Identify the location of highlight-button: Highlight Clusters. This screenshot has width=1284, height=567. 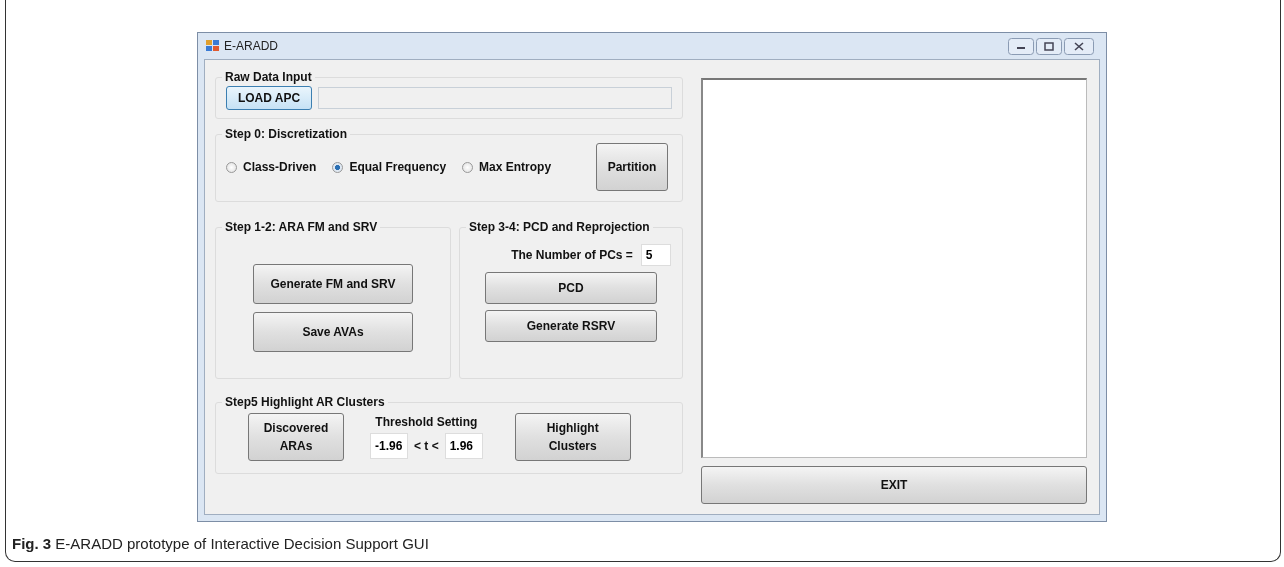
(572, 437).